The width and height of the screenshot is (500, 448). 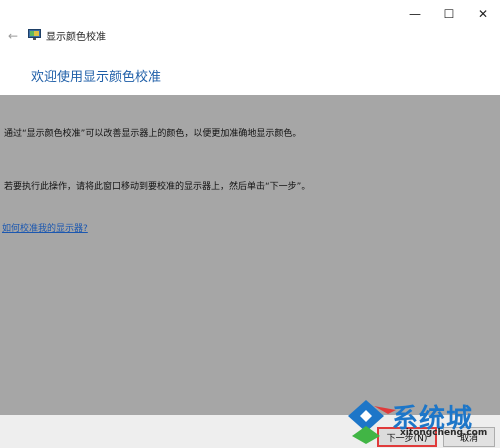 What do you see at coordinates (415, 14) in the screenshot?
I see `minimize-button: —` at bounding box center [415, 14].